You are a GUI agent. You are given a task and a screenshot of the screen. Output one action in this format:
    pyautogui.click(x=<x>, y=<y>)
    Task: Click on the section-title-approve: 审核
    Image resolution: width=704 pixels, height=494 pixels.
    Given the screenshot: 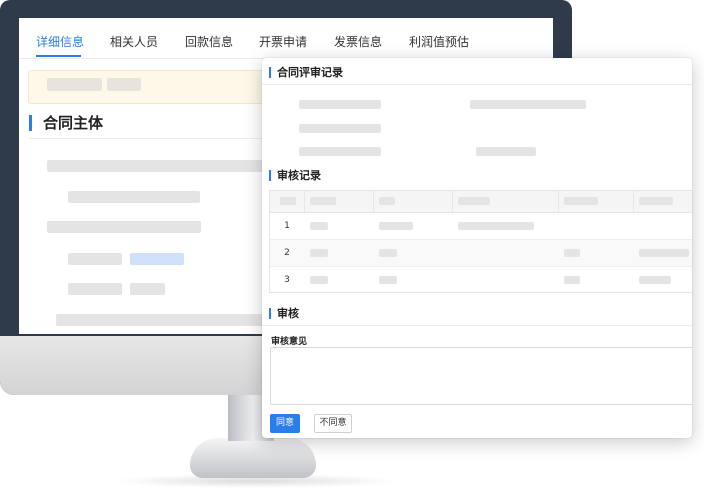 What is the action you would take?
    pyautogui.click(x=284, y=313)
    